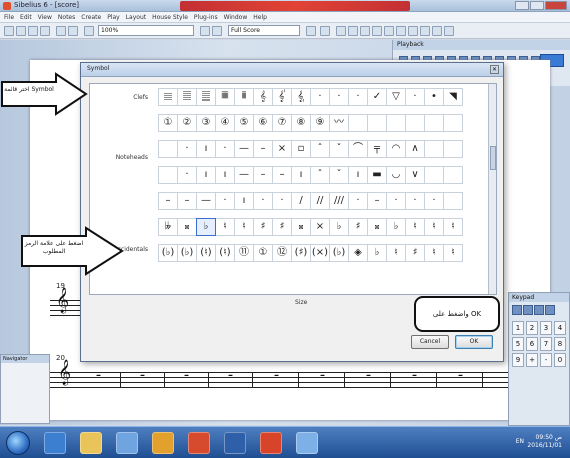 The image size is (570, 458). What do you see at coordinates (205, 31) in the screenshot?
I see `view-icon` at bounding box center [205, 31].